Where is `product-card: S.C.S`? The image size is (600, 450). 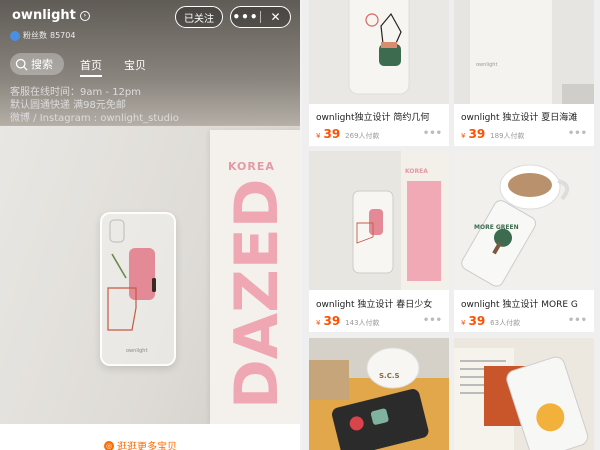 product-card: S.C.S is located at coordinates (379, 394).